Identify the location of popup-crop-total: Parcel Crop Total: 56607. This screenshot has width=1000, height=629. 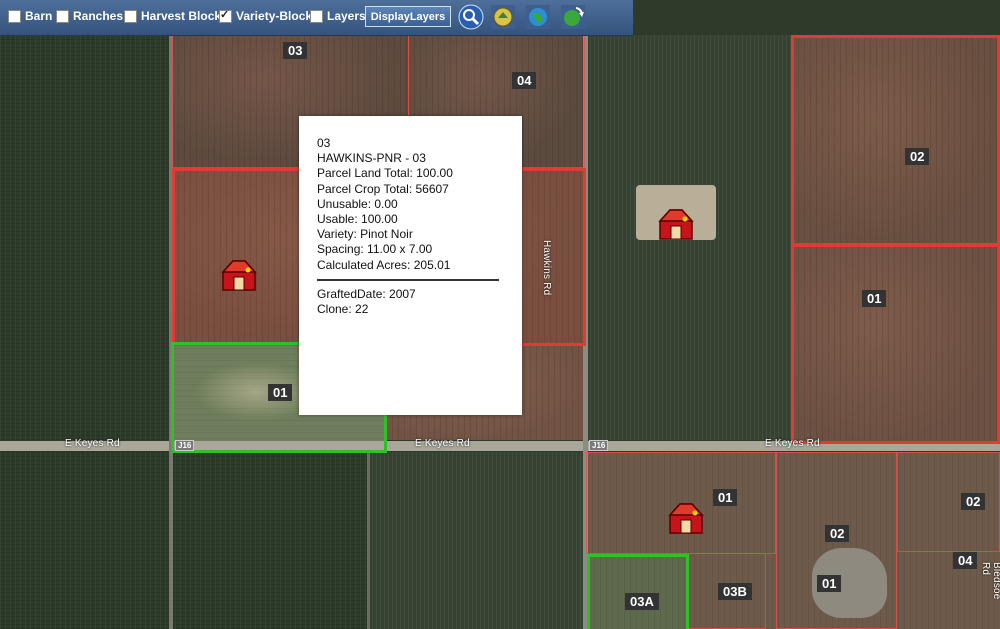
(383, 188).